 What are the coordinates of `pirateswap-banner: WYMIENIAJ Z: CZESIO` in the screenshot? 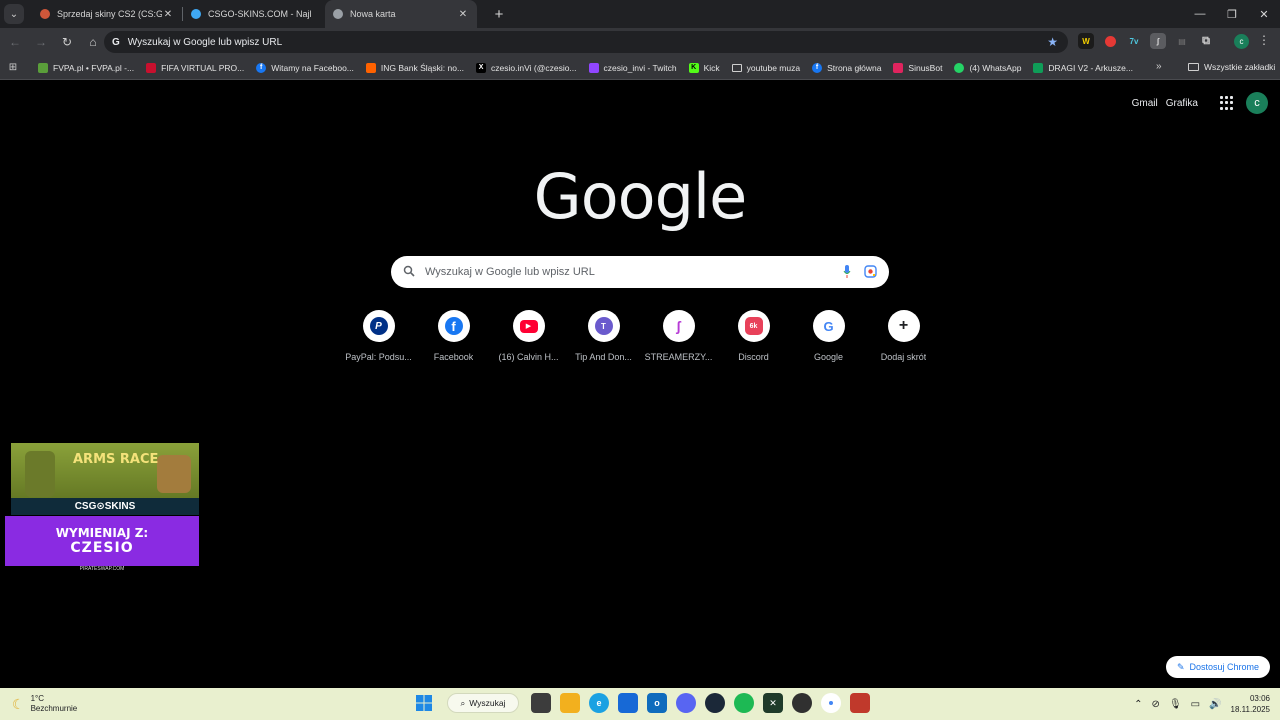 It's located at (102, 541).